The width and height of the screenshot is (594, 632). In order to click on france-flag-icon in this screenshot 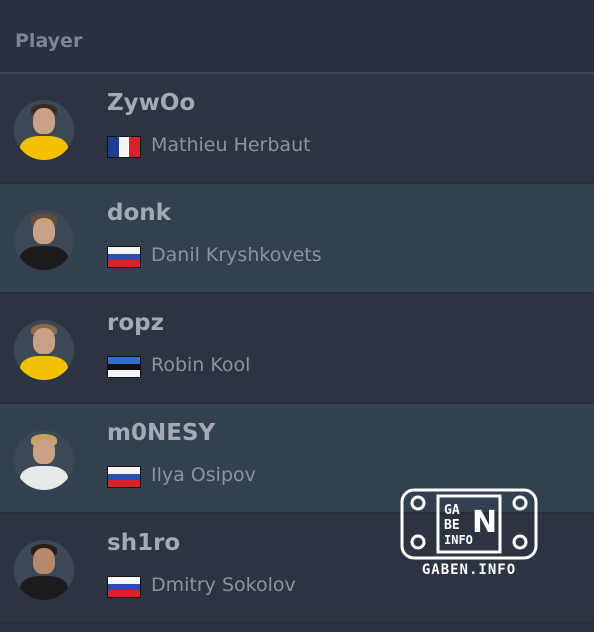, I will do `click(124, 147)`.